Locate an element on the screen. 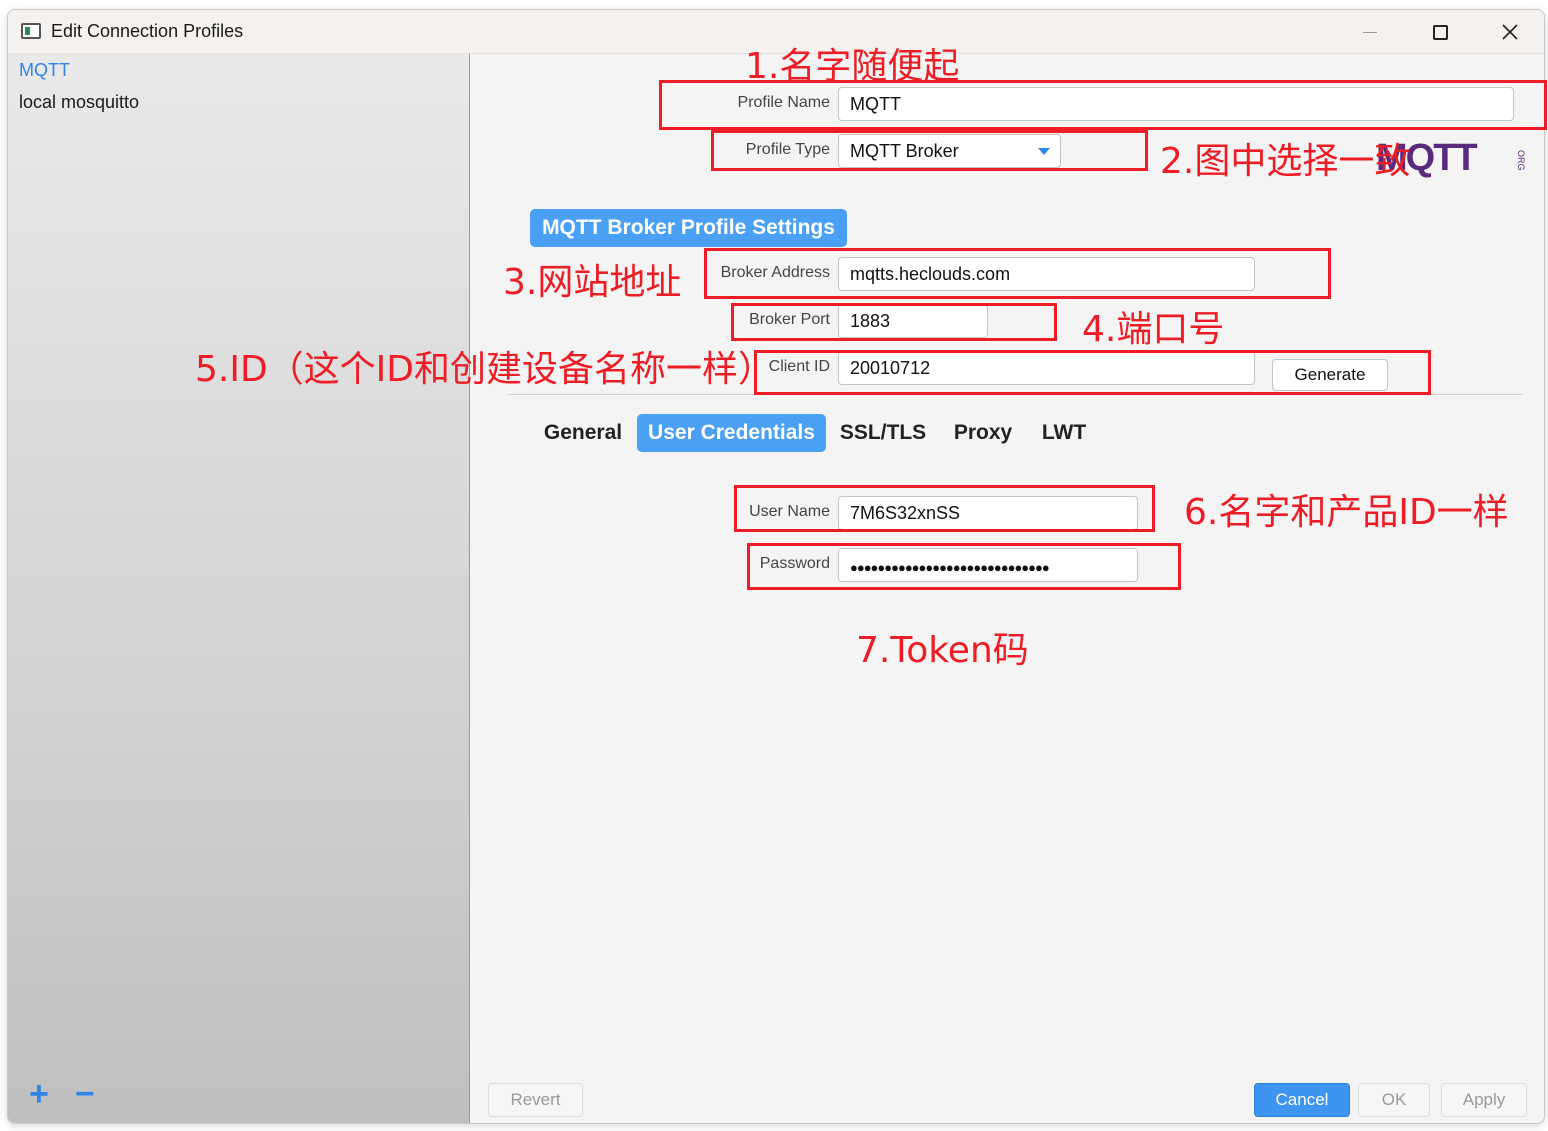 This screenshot has height=1131, width=1548. annotation-note-4: 4.端口号 is located at coordinates (1153, 329).